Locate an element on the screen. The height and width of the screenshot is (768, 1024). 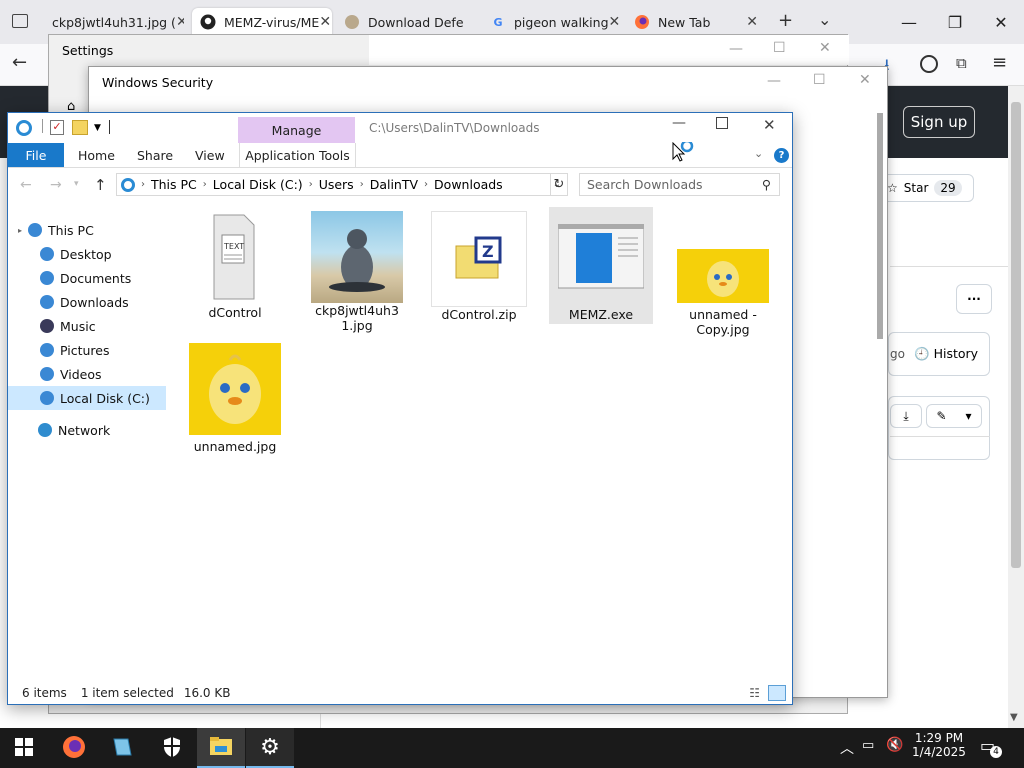
nav-videos: Videos is located at coordinates (87, 374).